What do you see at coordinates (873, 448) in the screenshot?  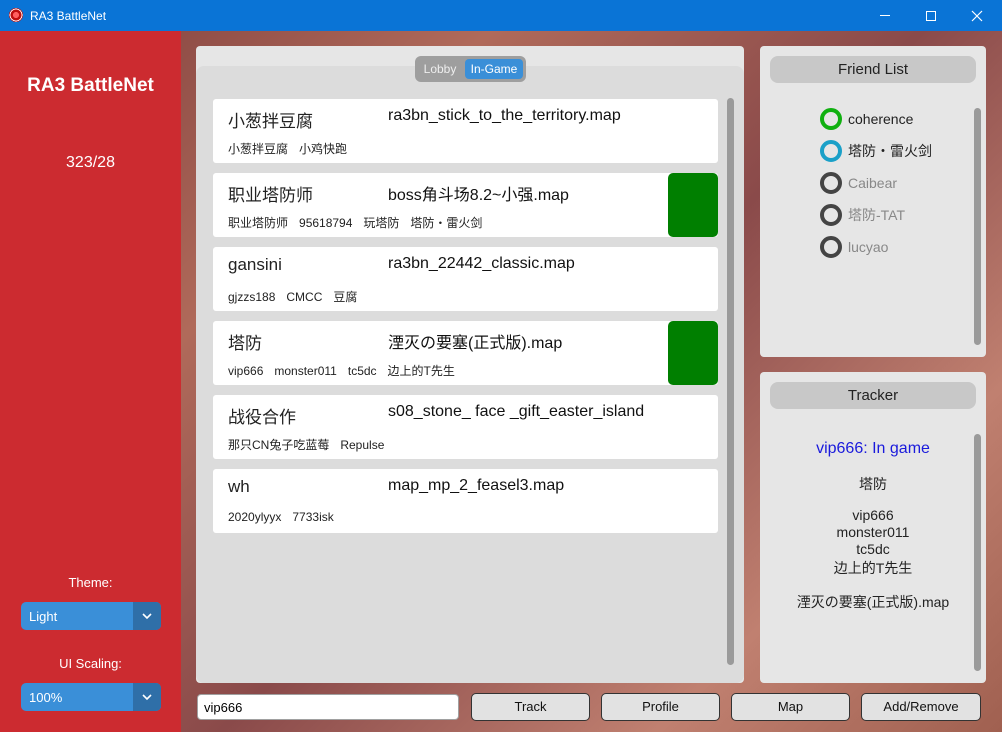 I see `tracker-status: vip666: In game` at bounding box center [873, 448].